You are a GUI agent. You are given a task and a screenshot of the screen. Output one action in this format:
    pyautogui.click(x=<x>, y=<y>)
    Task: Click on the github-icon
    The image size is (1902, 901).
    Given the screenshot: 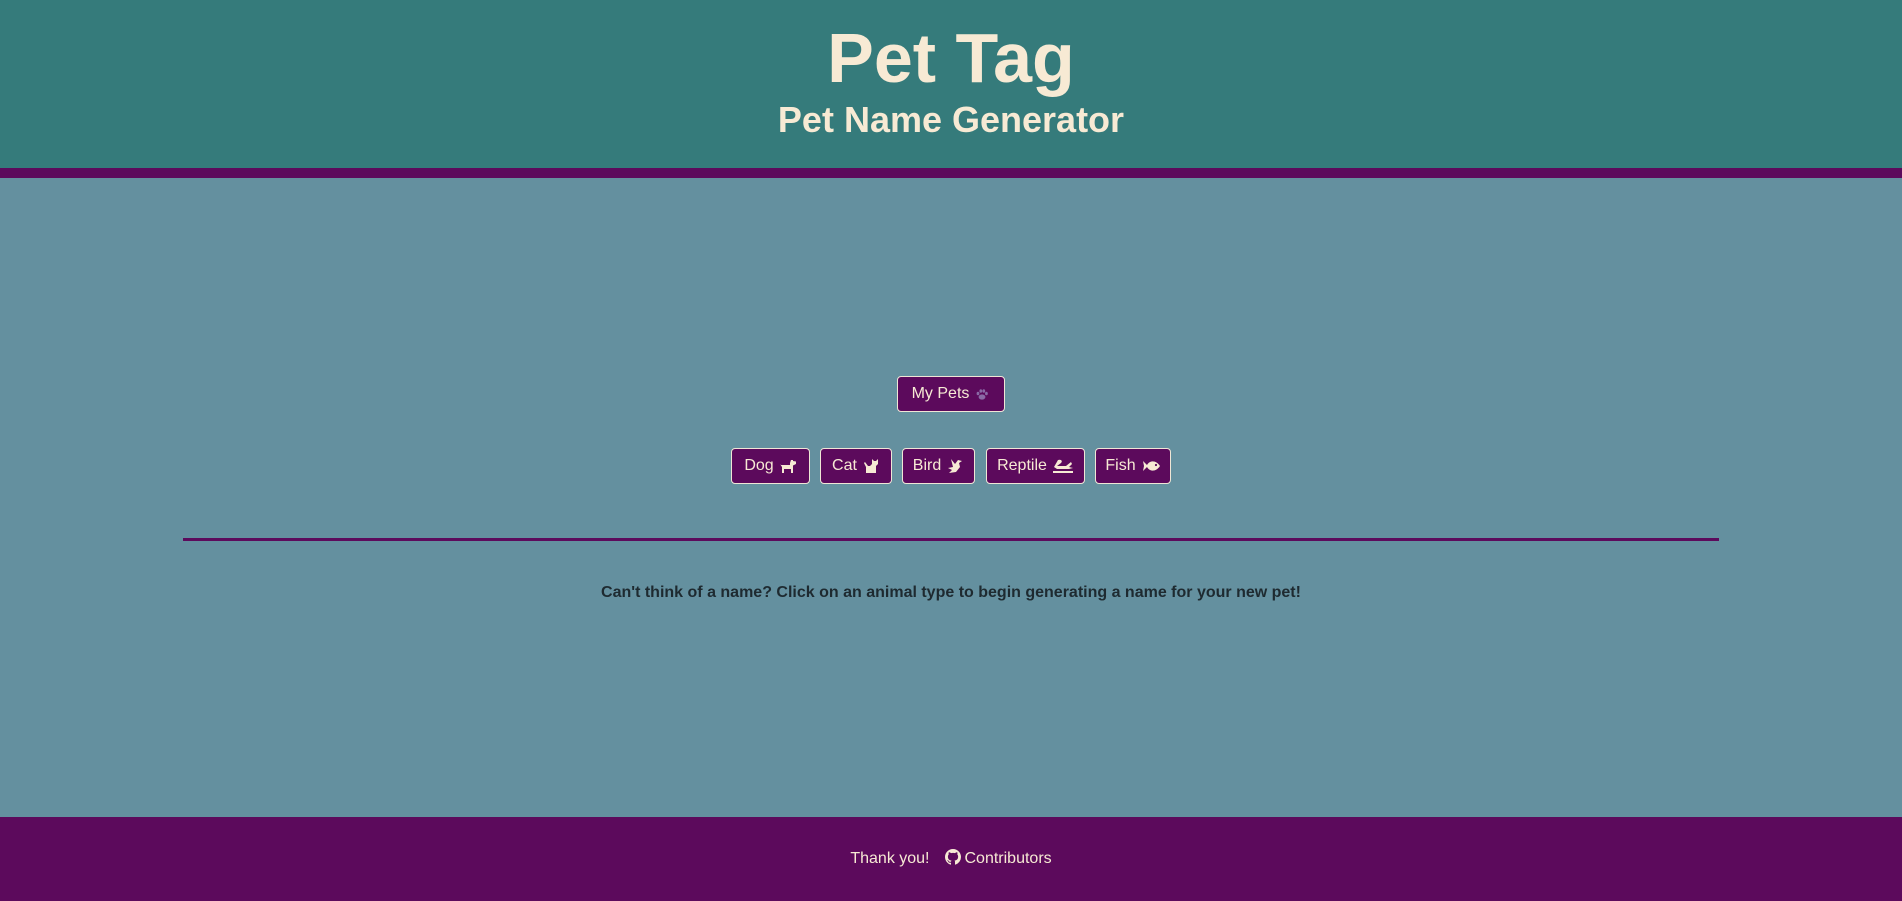 What is the action you would take?
    pyautogui.click(x=952, y=859)
    